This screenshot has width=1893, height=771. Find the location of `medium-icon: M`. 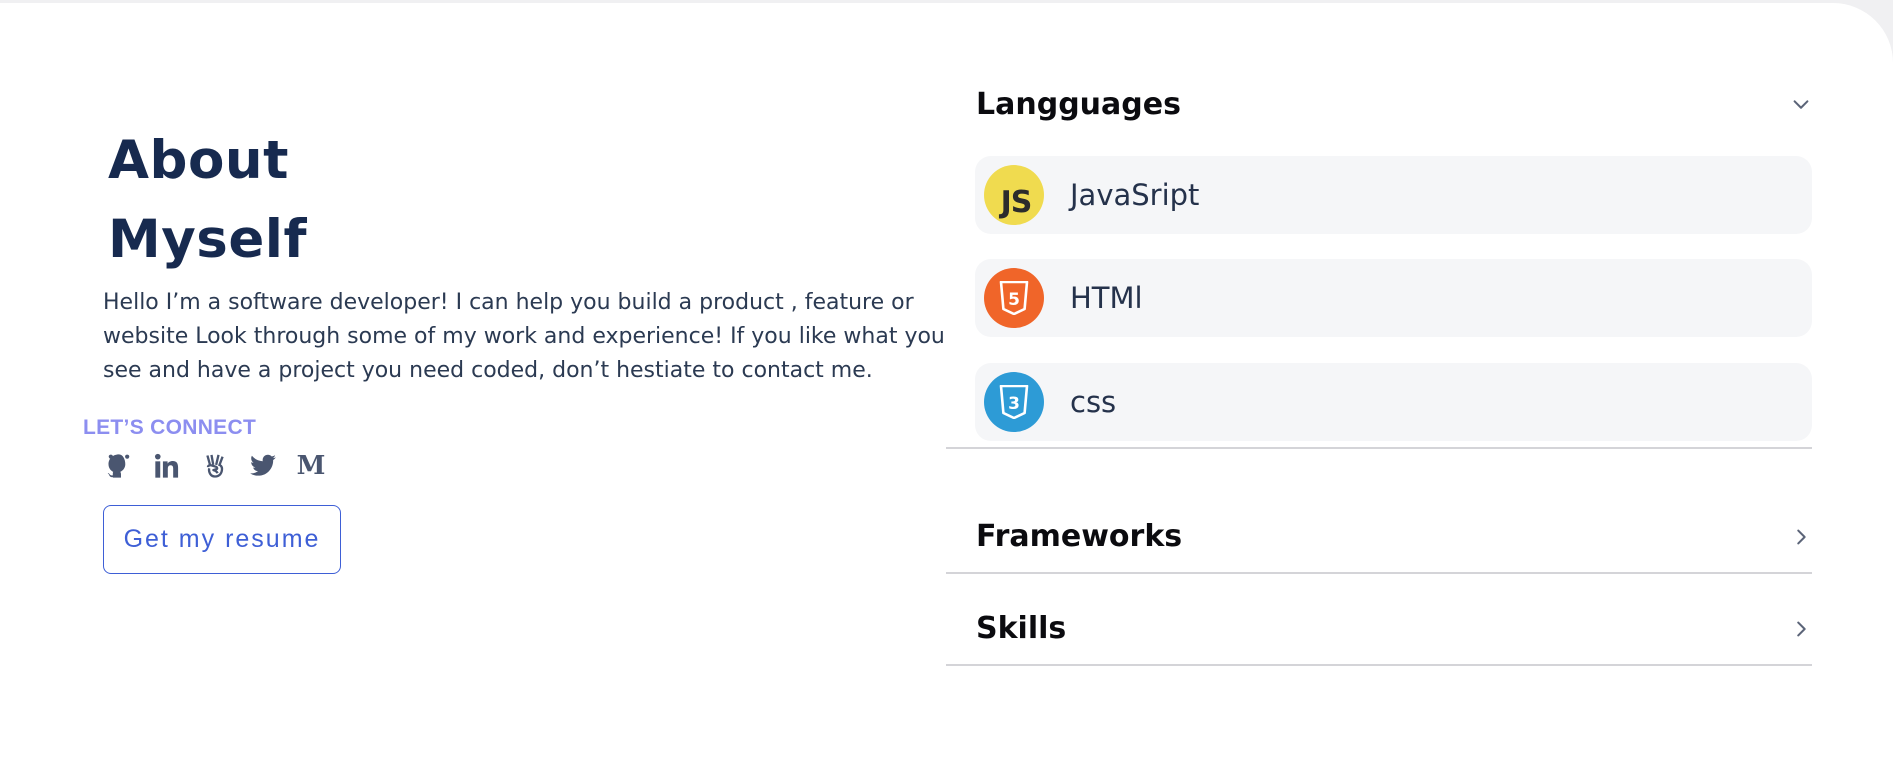

medium-icon: M is located at coordinates (311, 466).